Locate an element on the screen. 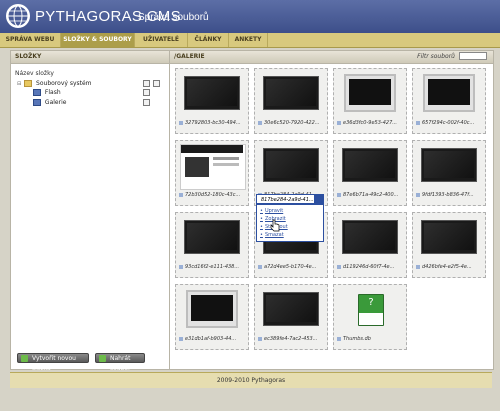 Image resolution: width=500 pixels, height=411 pixels. file-name-text: Thumbs.db is located at coordinates (357, 339).